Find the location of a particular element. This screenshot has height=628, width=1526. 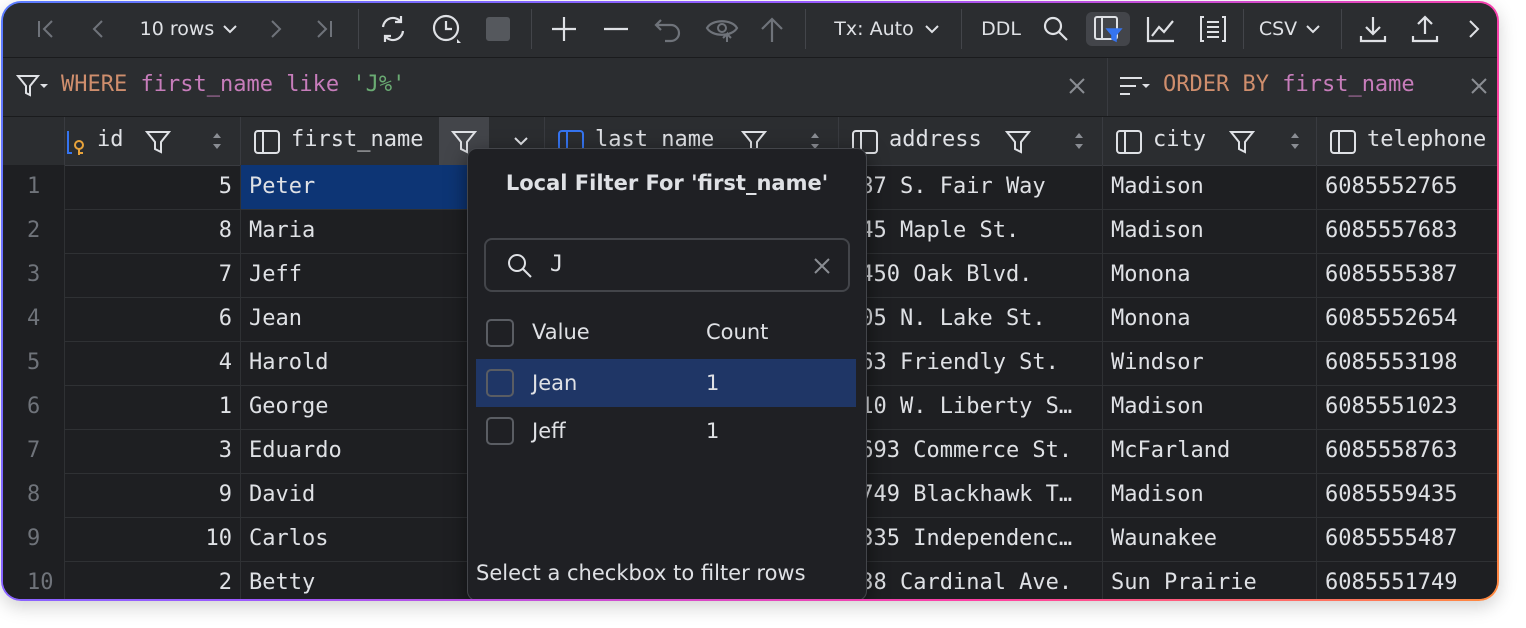

column-header-id: id is located at coordinates (153, 141).